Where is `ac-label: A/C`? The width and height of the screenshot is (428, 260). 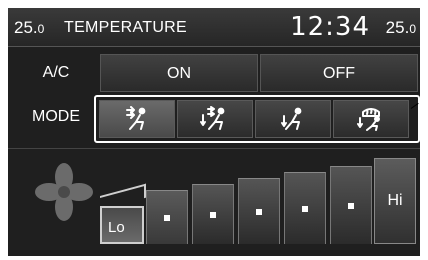 ac-label: A/C is located at coordinates (56, 72).